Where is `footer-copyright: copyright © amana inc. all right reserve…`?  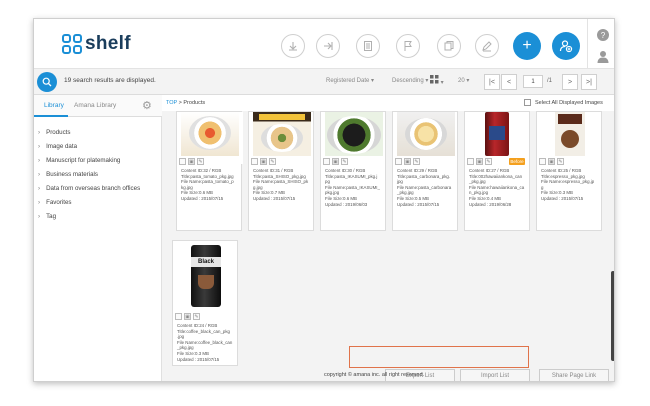
footer-copyright: copyright © amana inc. all right reserve… is located at coordinates (374, 375).